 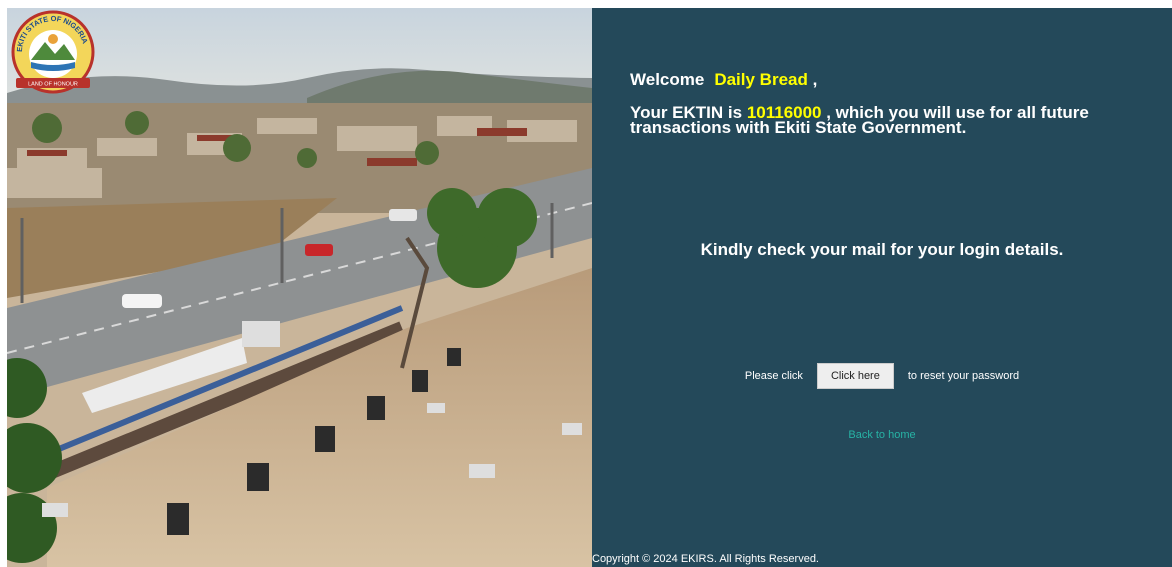 What do you see at coordinates (53, 52) in the screenshot?
I see `state-seal-logo: EKITI STATE OF NIGERIA LAND OF HONOUR` at bounding box center [53, 52].